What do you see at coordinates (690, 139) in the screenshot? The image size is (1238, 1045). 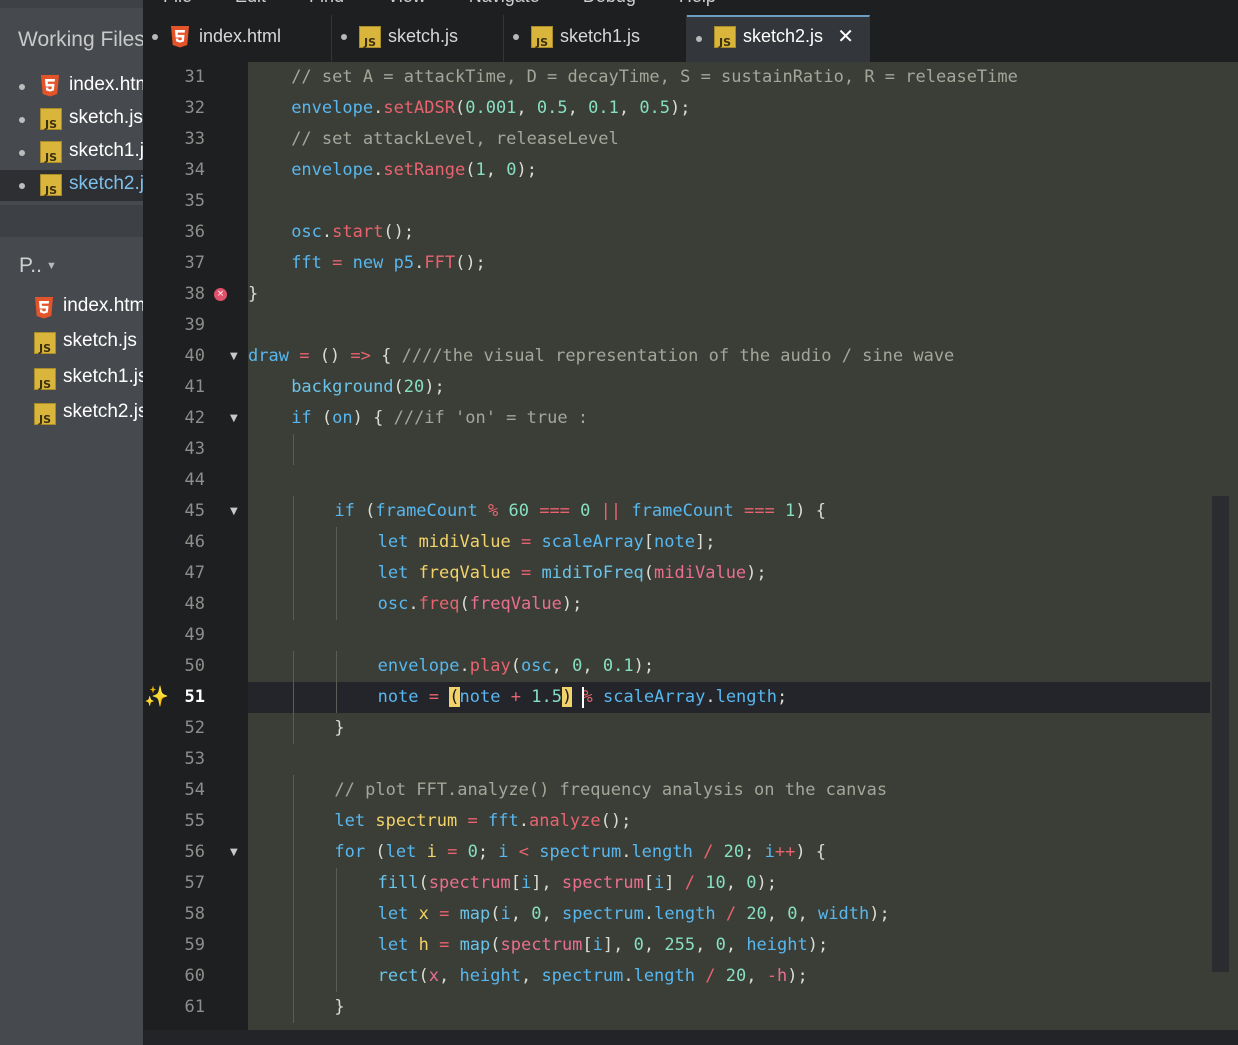 I see `code-line: 33 // set attackLevel, releaseLevel` at bounding box center [690, 139].